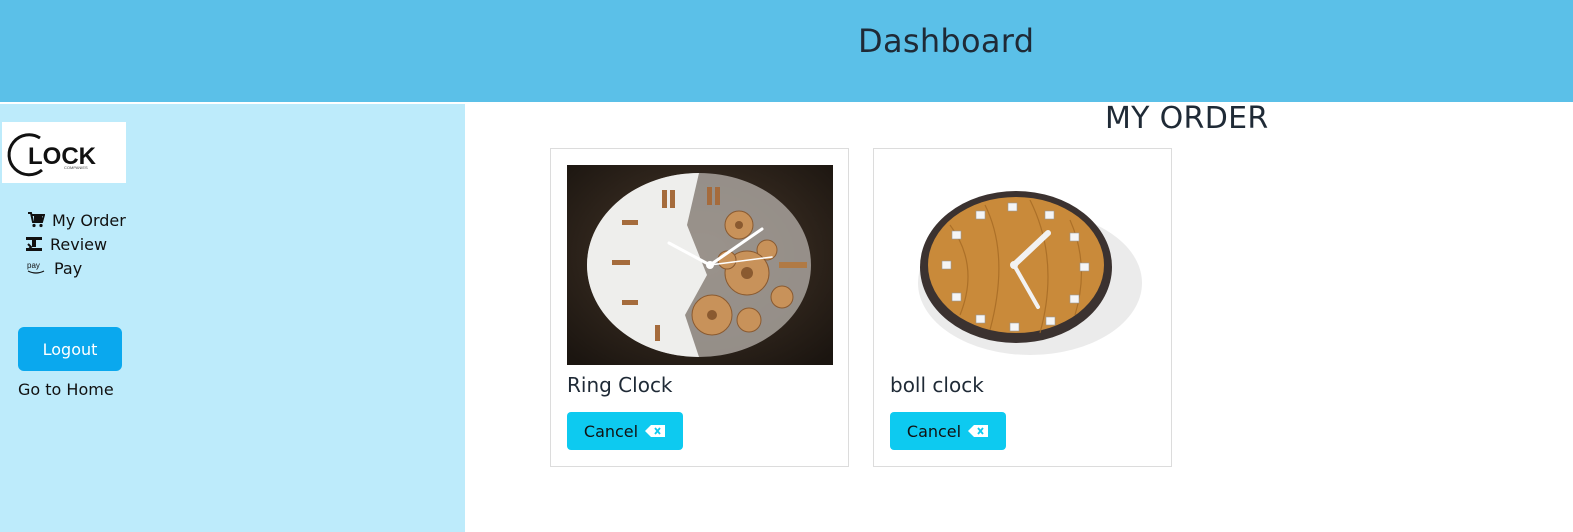 The width and height of the screenshot is (1573, 532). I want to click on order-card: boll clock Cancel, so click(1022, 307).